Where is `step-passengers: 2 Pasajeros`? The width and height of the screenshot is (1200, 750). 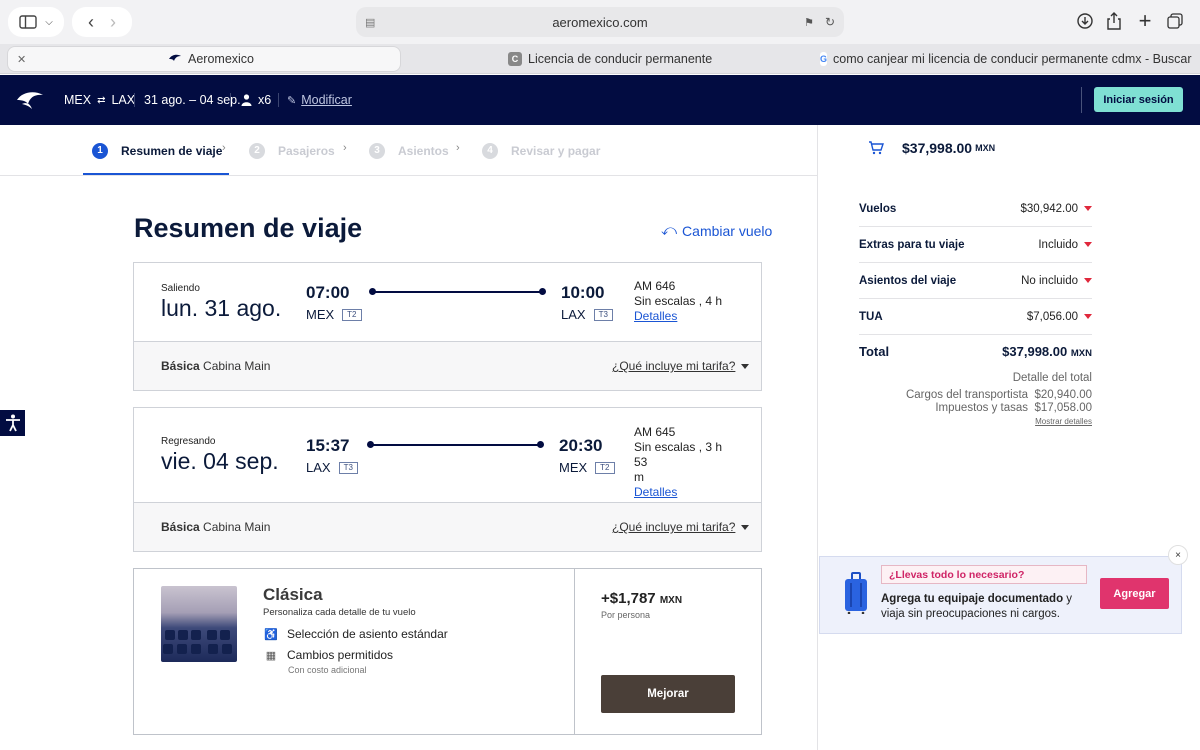 step-passengers: 2 Pasajeros is located at coordinates (292, 150).